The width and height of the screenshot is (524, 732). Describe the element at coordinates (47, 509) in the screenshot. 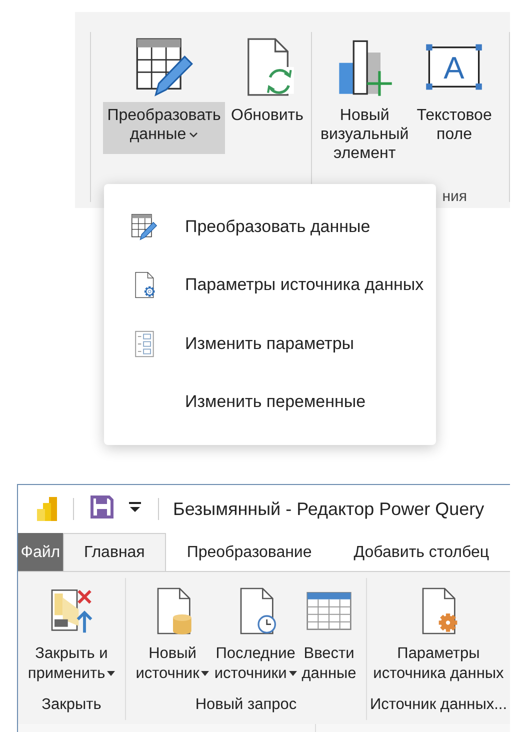

I see `power-bi-logo-icon` at that location.